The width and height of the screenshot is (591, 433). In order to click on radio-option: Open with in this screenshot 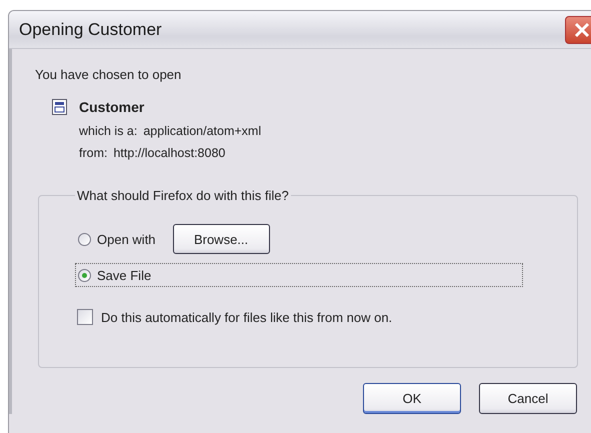, I will do `click(118, 239)`.